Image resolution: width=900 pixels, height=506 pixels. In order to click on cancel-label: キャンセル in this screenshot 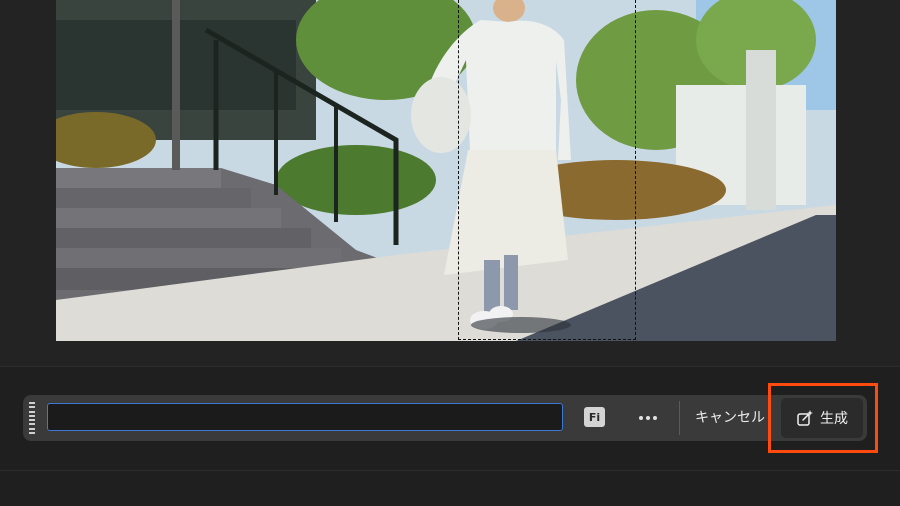, I will do `click(730, 418)`.